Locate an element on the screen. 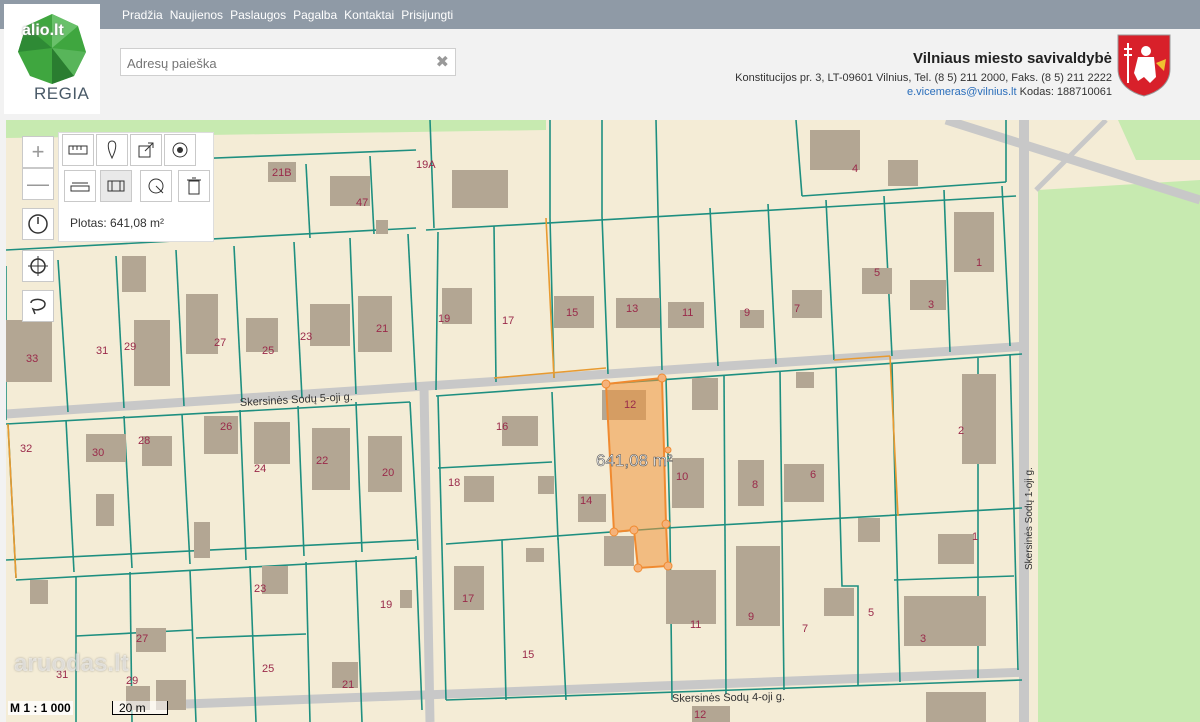  history-button is located at coordinates (38, 224).